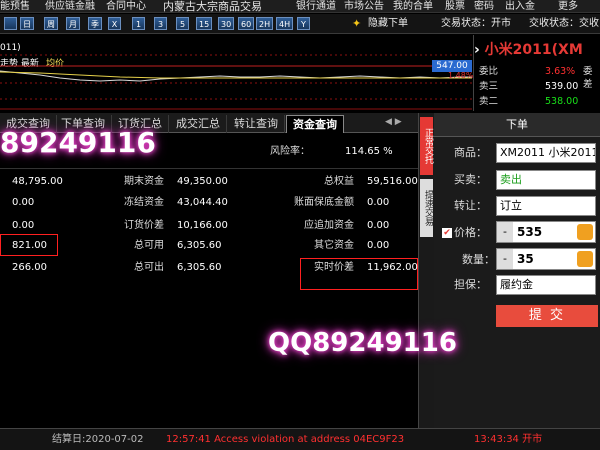  Describe the element at coordinates (29, 267) in the screenshot. I see `fund-cell: 266.00` at that location.